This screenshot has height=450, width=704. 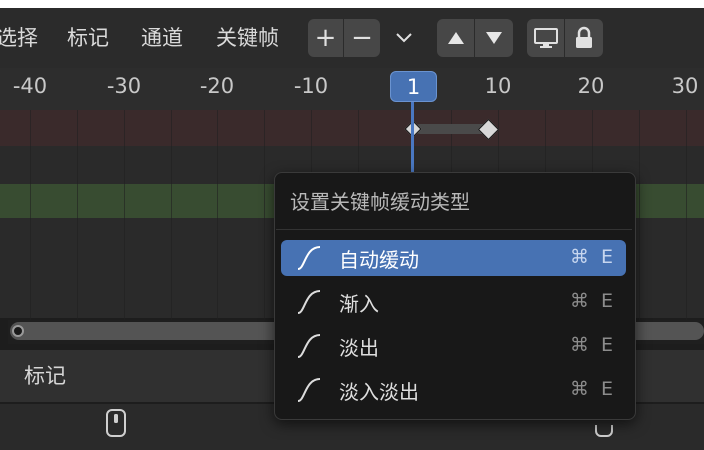 I want to click on push-down-button, so click(x=494, y=38).